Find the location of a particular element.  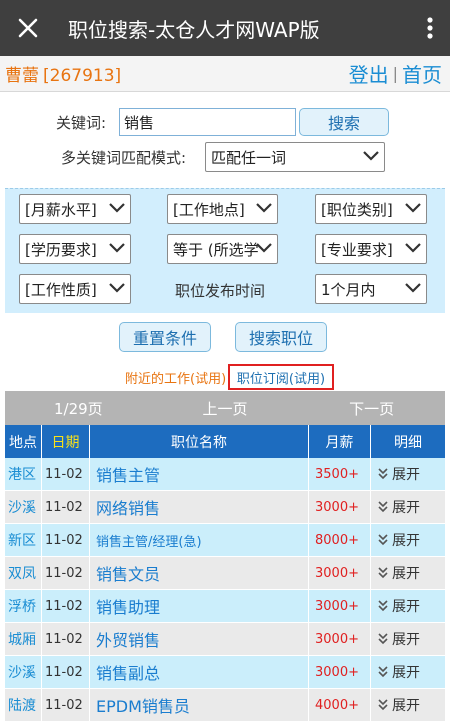

table-row: 浮桥 11-02 销售助理 3000+ 展开 is located at coordinates (225, 606).